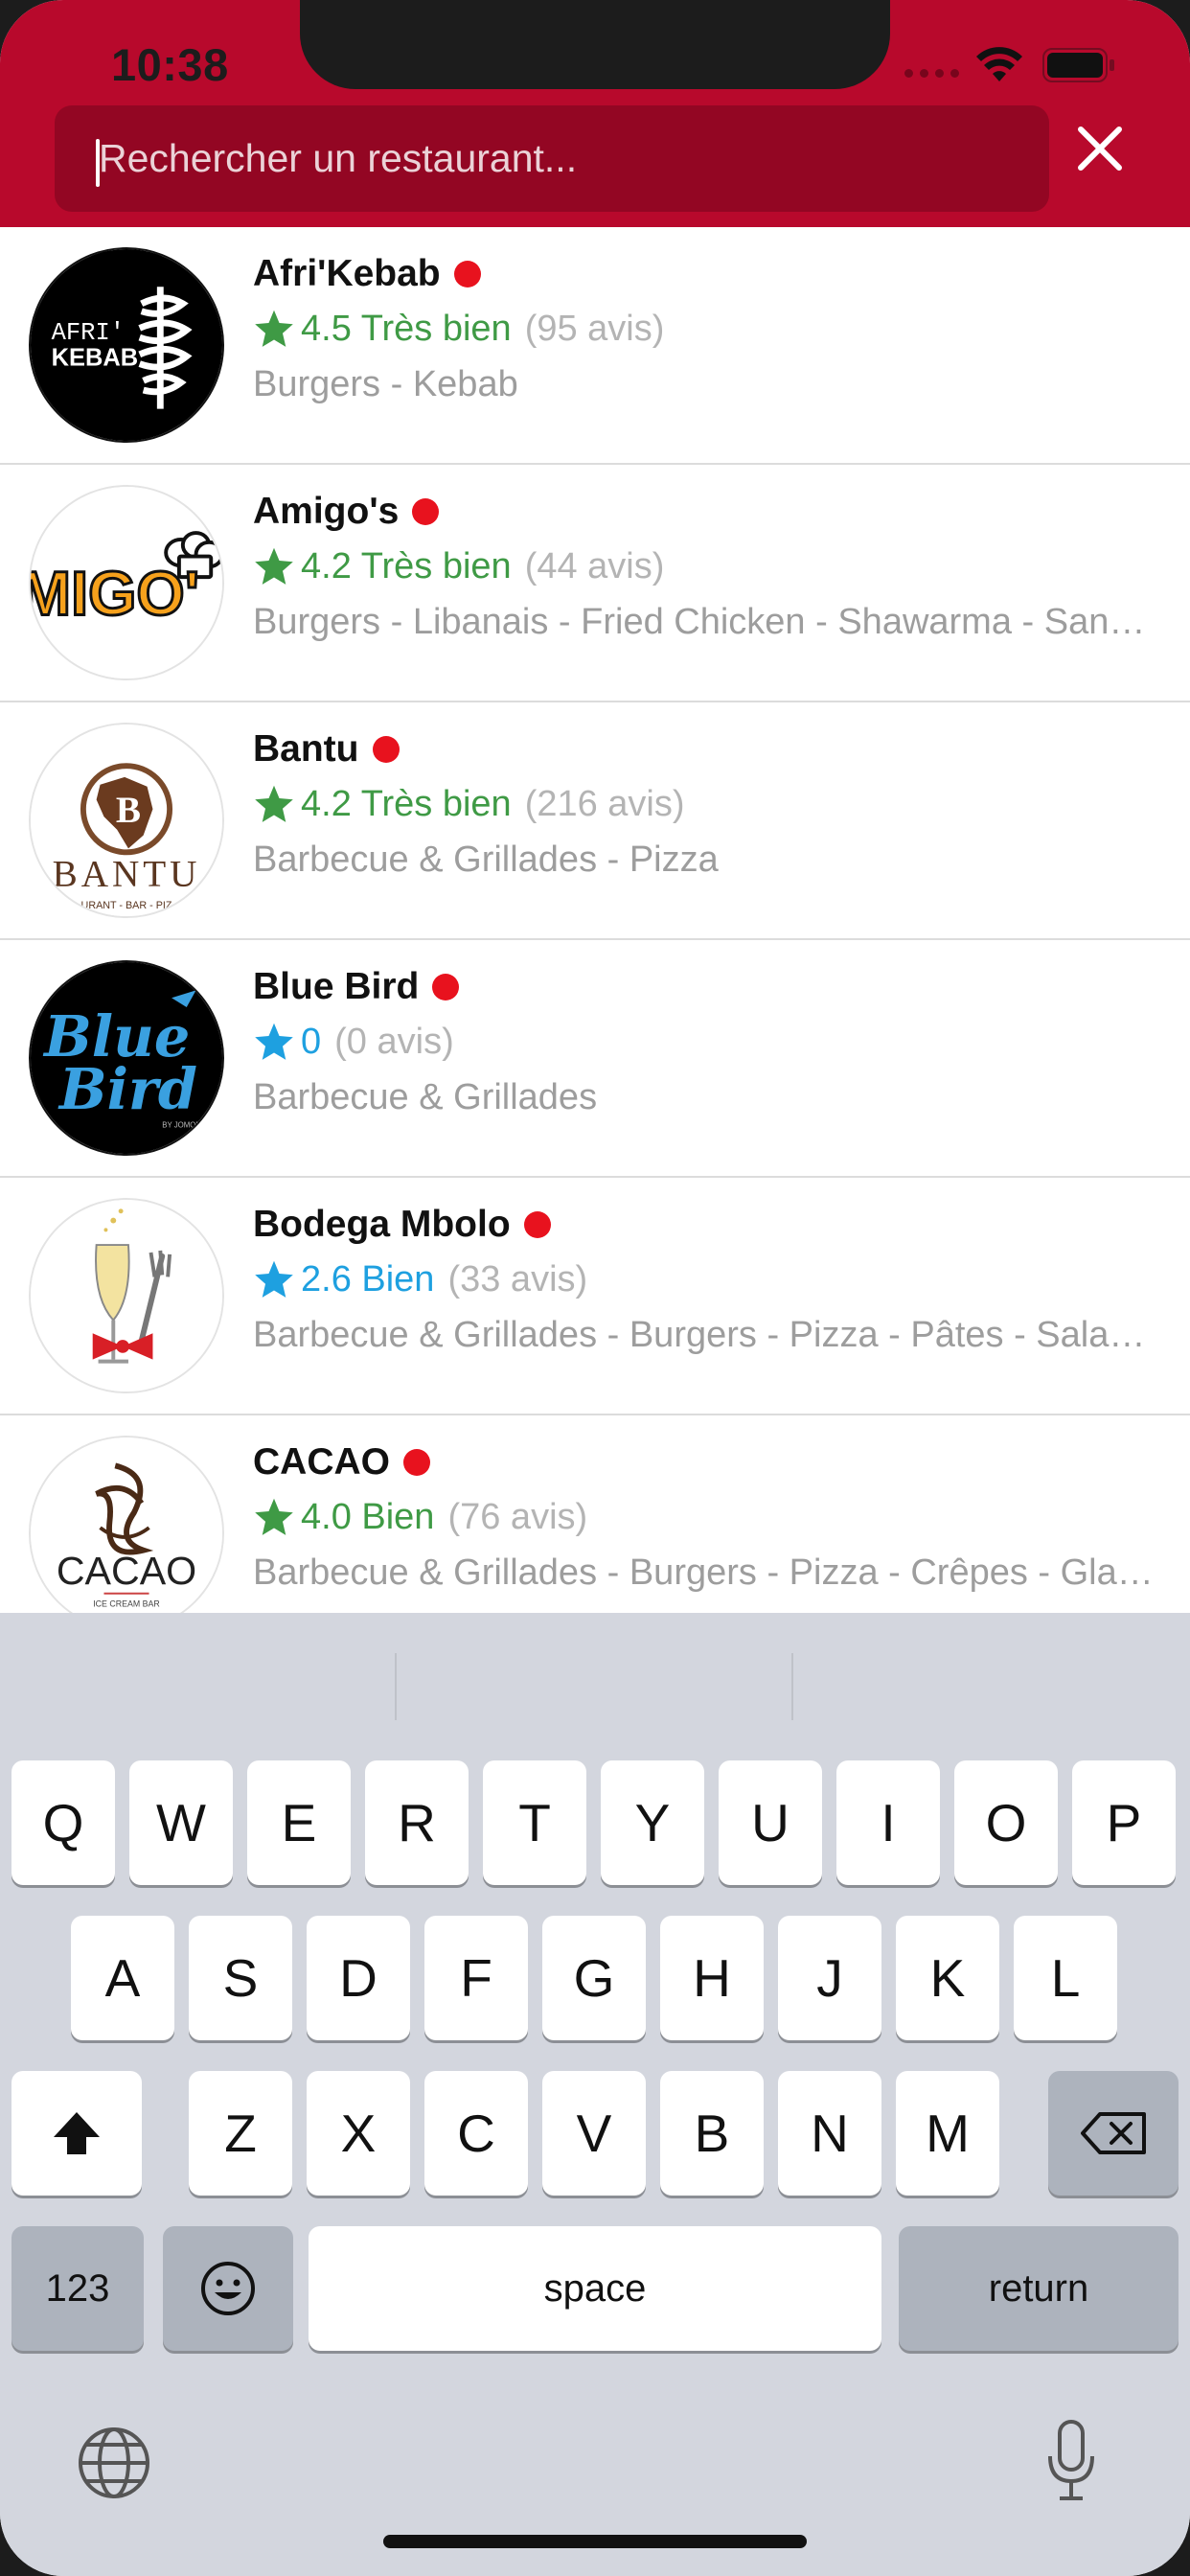 The width and height of the screenshot is (1190, 2576). I want to click on key-c: C, so click(476, 2133).